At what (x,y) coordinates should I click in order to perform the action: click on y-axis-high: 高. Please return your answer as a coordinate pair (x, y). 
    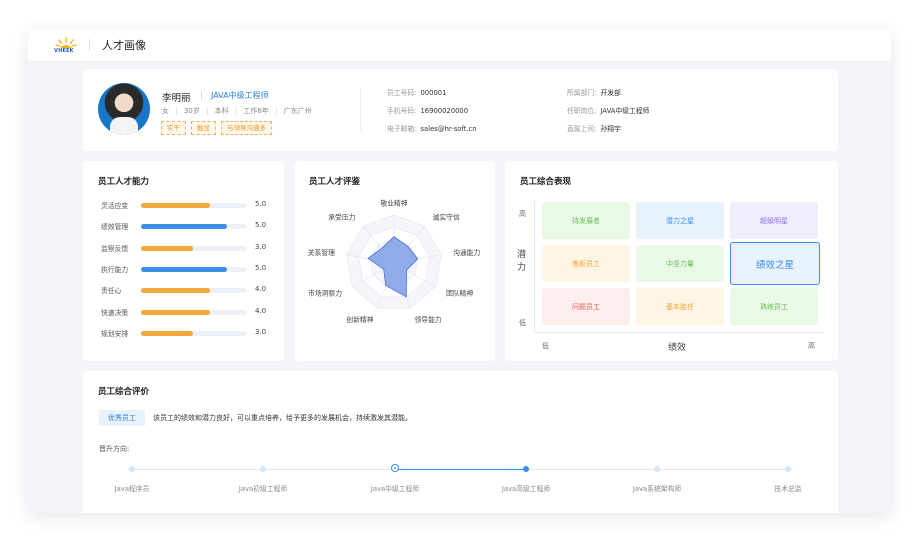
    Looking at the image, I should click on (522, 214).